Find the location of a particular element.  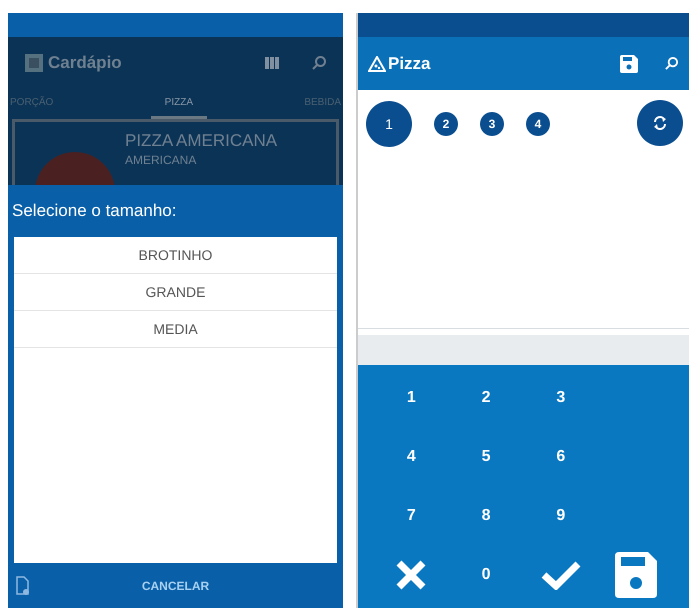

pizza-slice-icon is located at coordinates (377, 64).